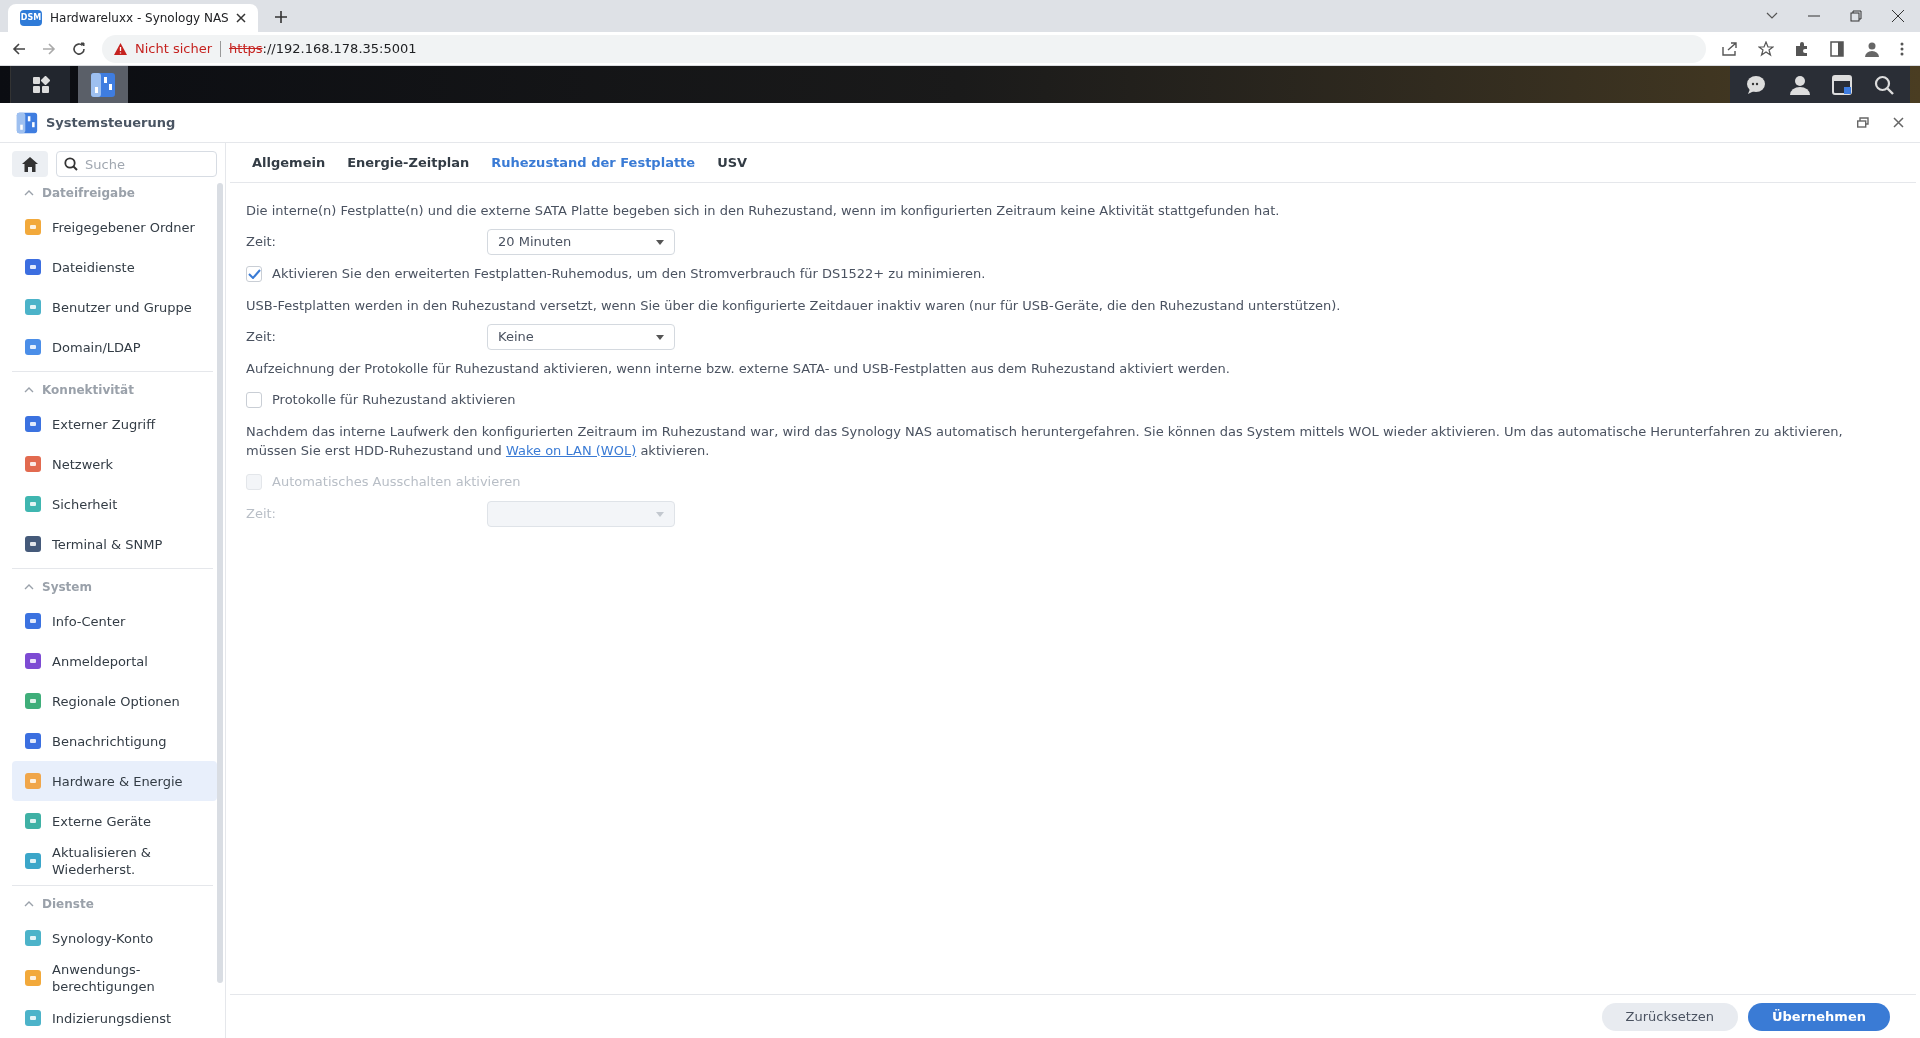 This screenshot has height=1038, width=1920. What do you see at coordinates (114, 227) in the screenshot?
I see `sidebar-item: Freigegebener Ordner` at bounding box center [114, 227].